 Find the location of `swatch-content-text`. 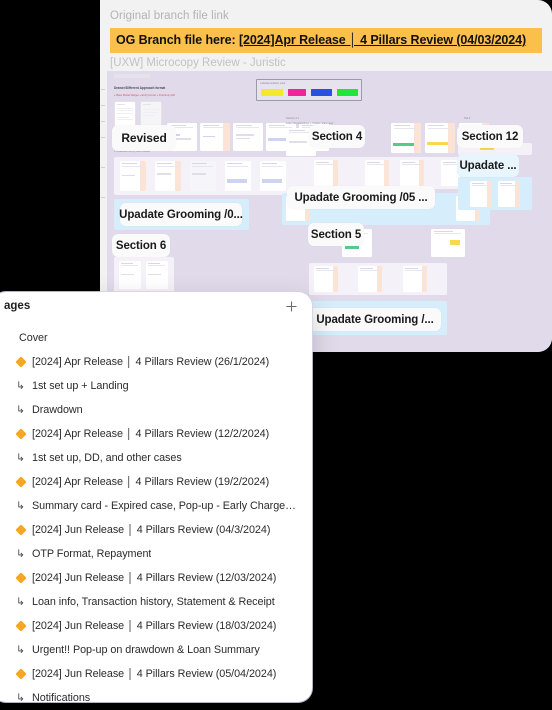

swatch-content-text is located at coordinates (347, 92).